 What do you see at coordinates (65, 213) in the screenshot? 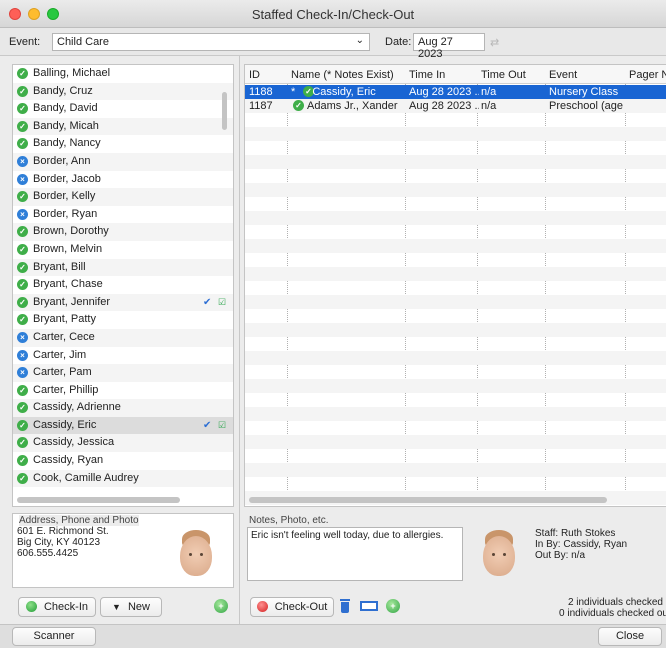
I see `person-name: Border, Ryan` at bounding box center [65, 213].